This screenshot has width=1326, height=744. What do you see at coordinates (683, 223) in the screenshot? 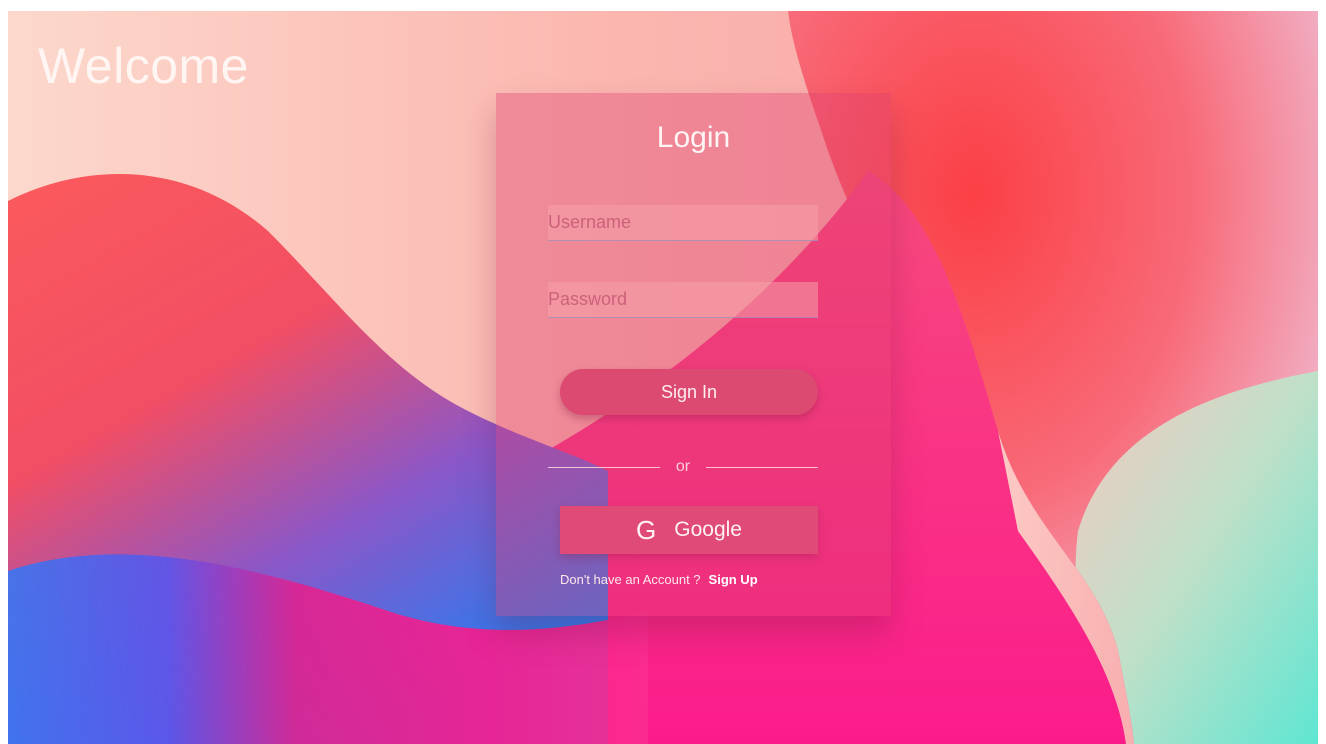
I see `username-input` at bounding box center [683, 223].